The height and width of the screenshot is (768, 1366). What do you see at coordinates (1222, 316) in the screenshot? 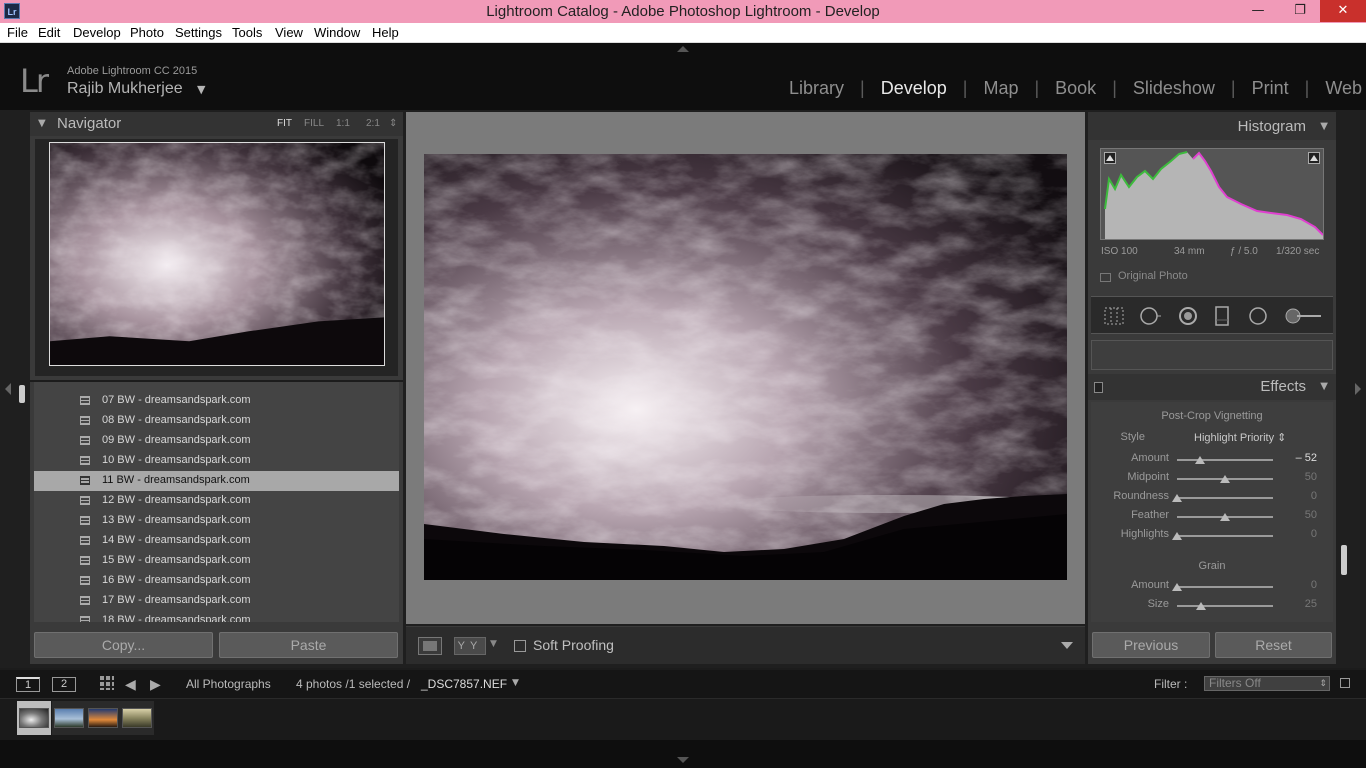
I see `graduated-filter-icon` at bounding box center [1222, 316].